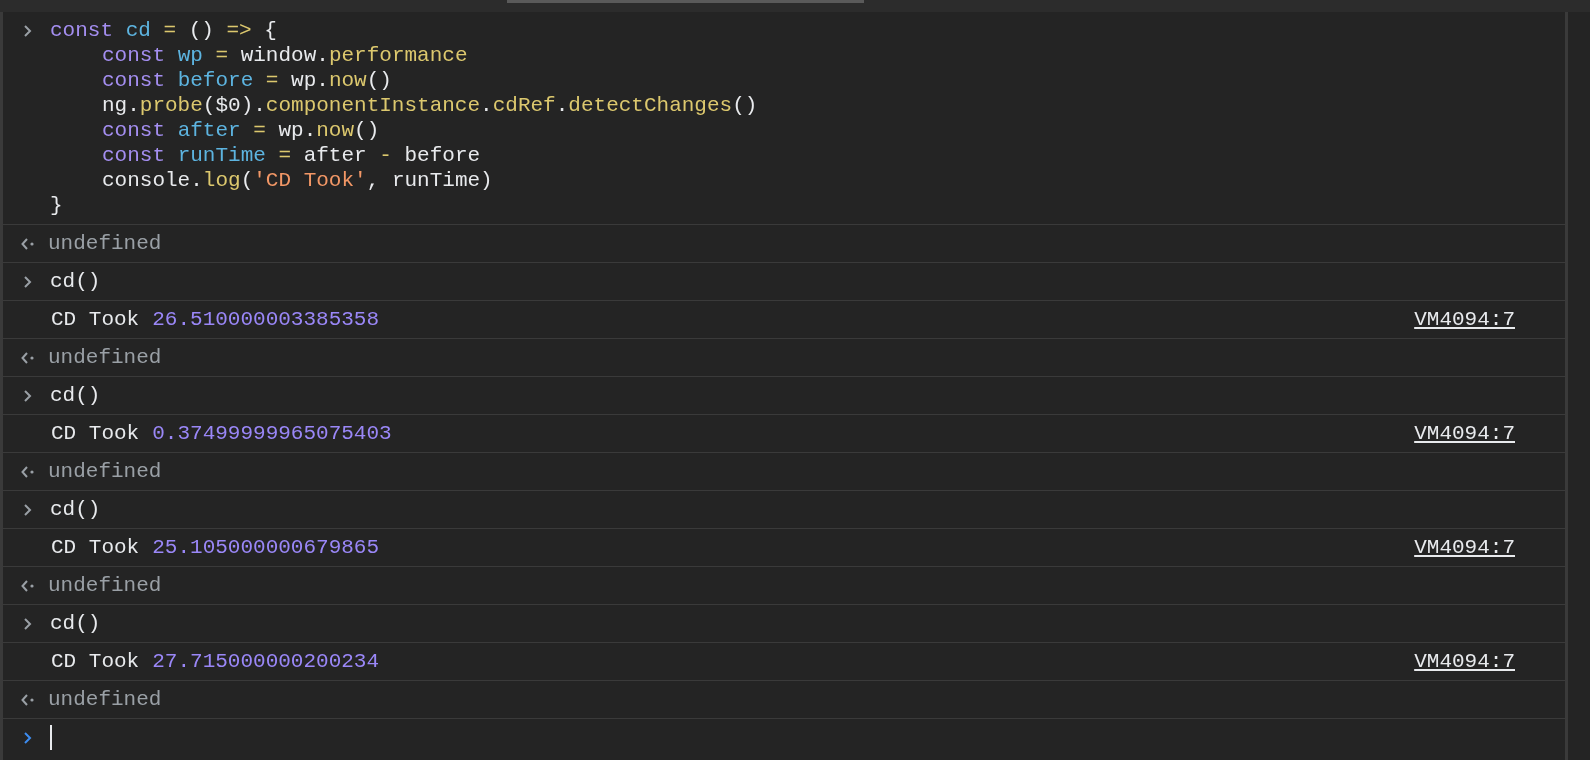 The image size is (1590, 760). I want to click on code-line: const cd = () => {, so click(164, 30).